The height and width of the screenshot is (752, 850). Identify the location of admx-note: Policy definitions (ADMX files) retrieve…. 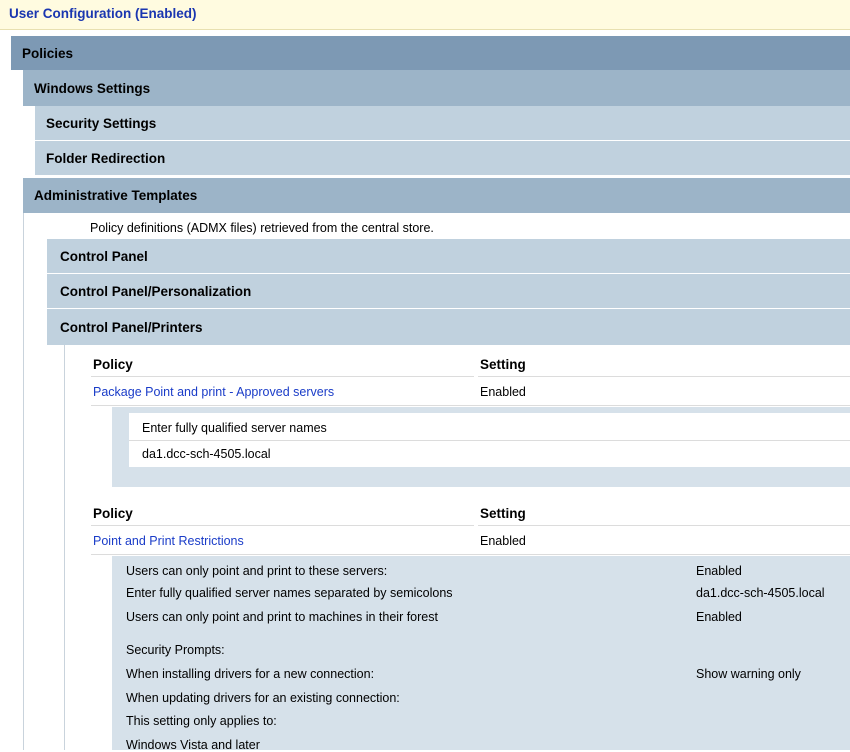
(262, 228).